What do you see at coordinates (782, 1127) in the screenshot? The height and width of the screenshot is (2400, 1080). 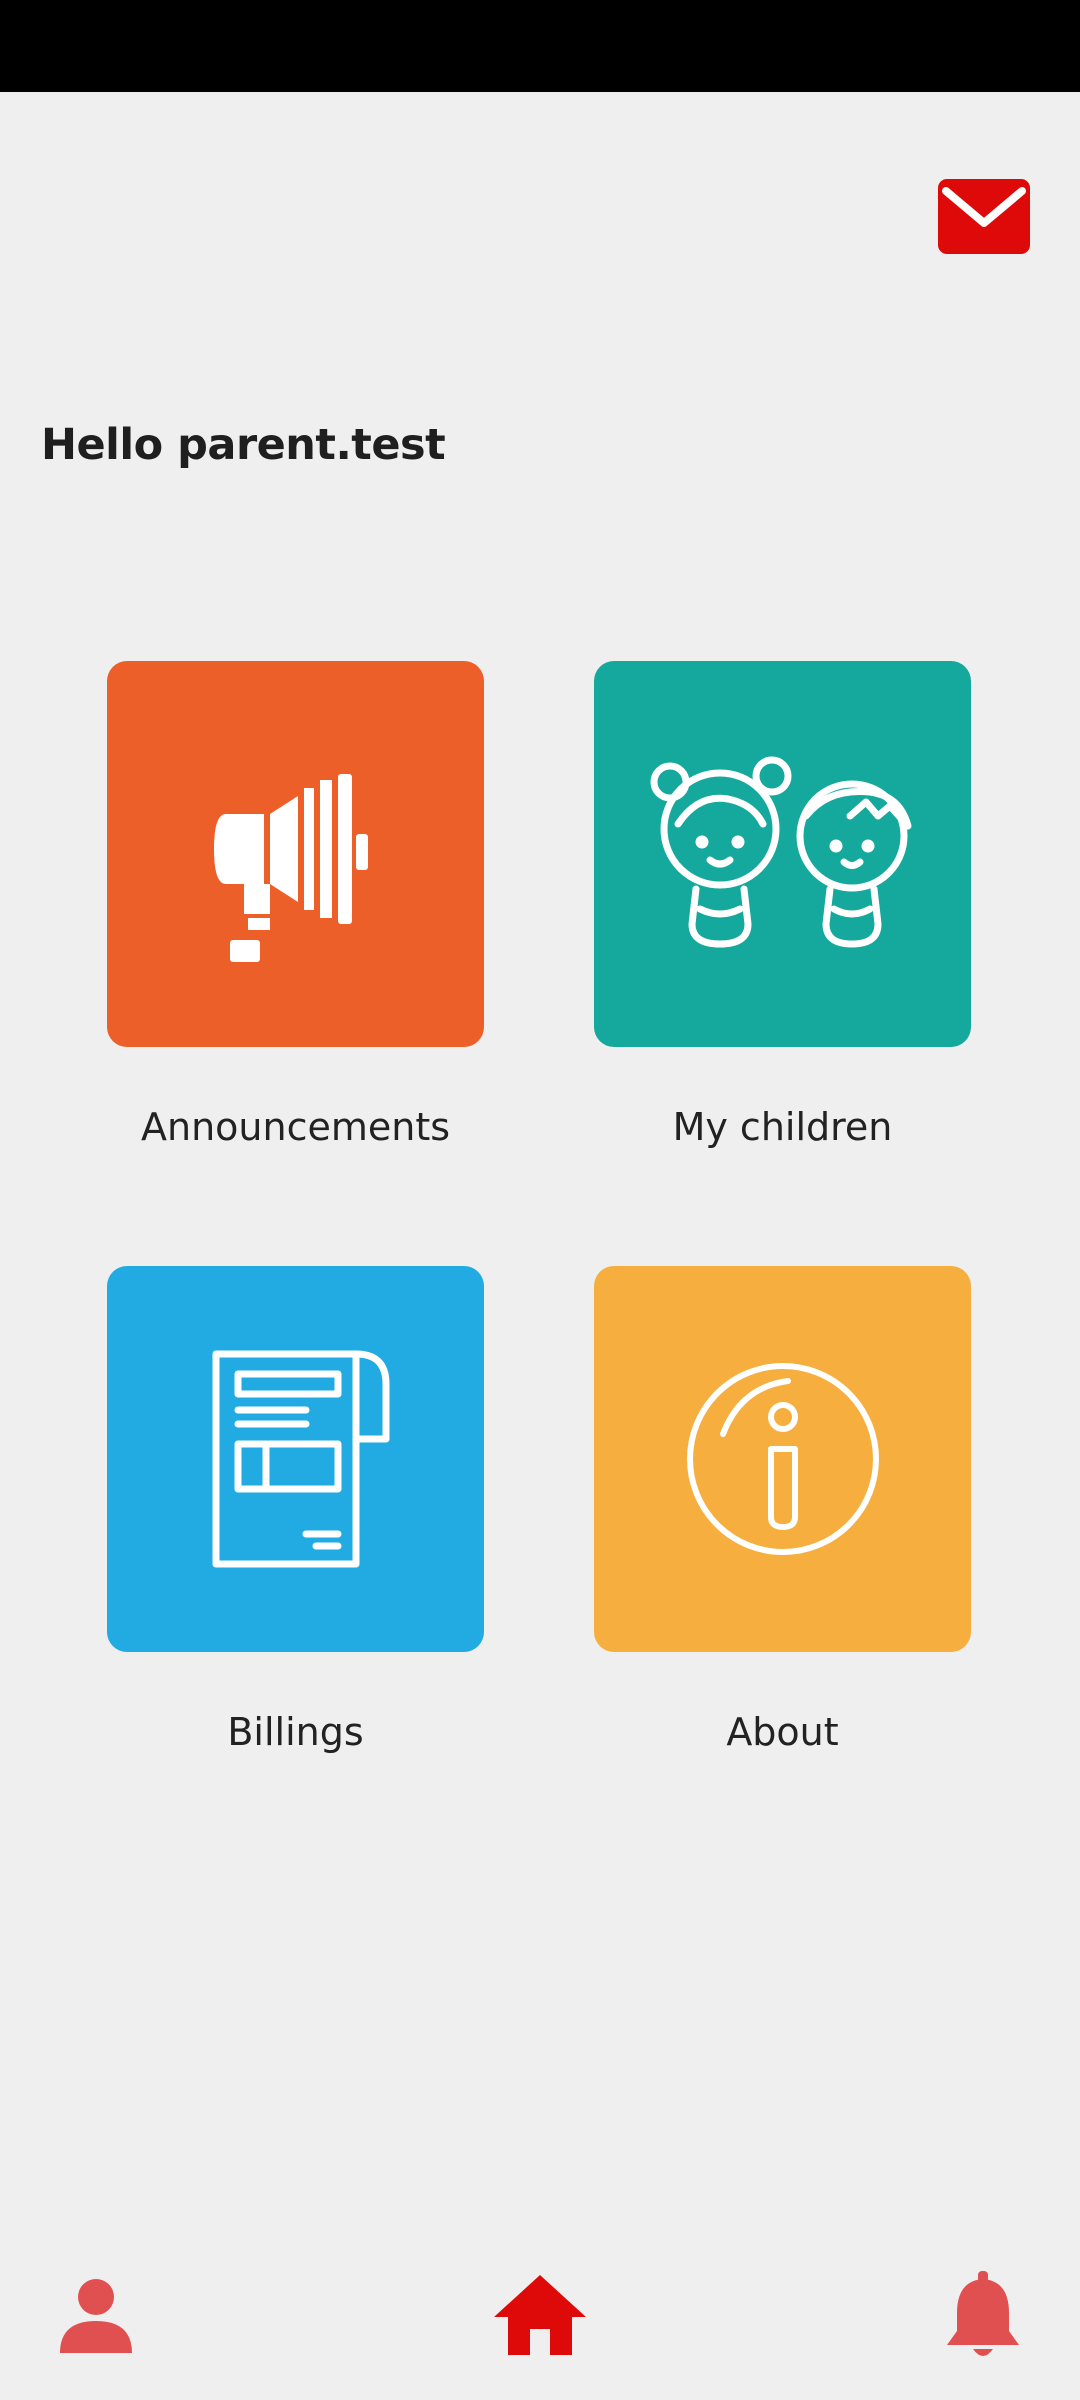 I see `my-children-label: My children` at bounding box center [782, 1127].